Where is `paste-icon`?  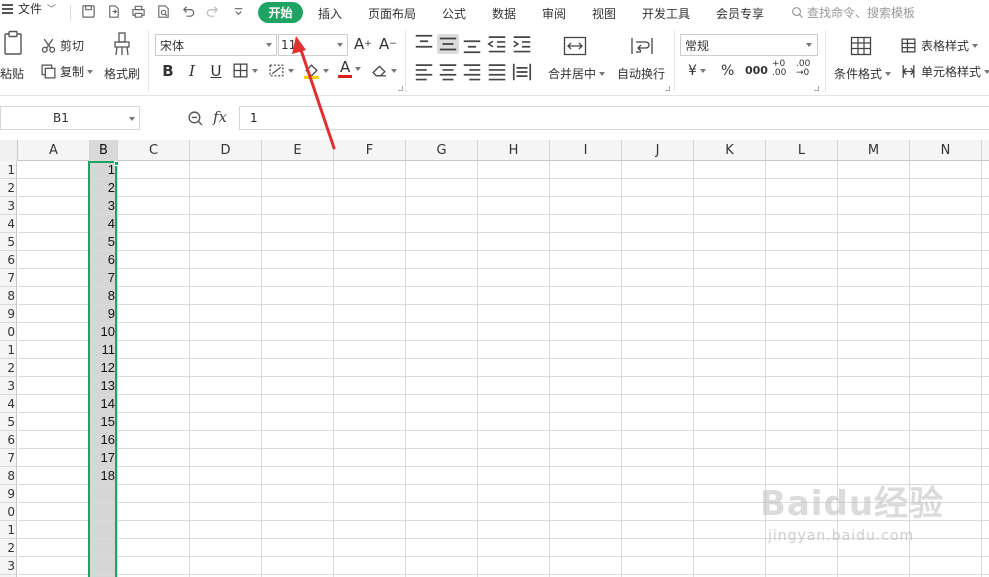
paste-icon is located at coordinates (13, 43).